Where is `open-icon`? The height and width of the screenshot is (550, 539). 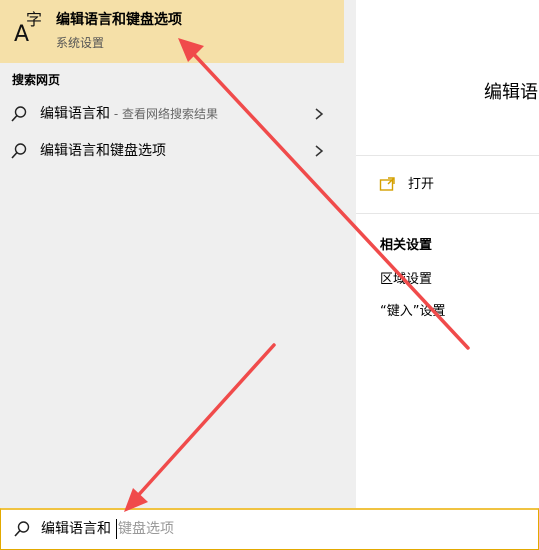
open-icon is located at coordinates (388, 184).